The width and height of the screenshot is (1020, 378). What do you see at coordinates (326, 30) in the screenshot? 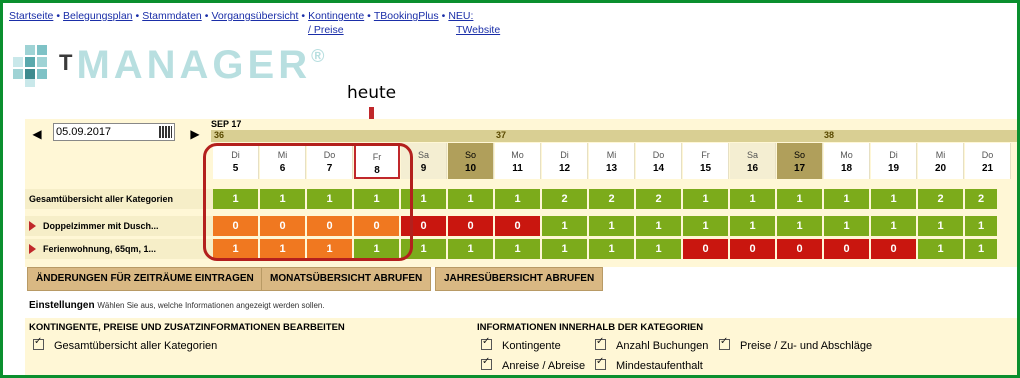
I see `nav-preise: / Preise` at bounding box center [326, 30].